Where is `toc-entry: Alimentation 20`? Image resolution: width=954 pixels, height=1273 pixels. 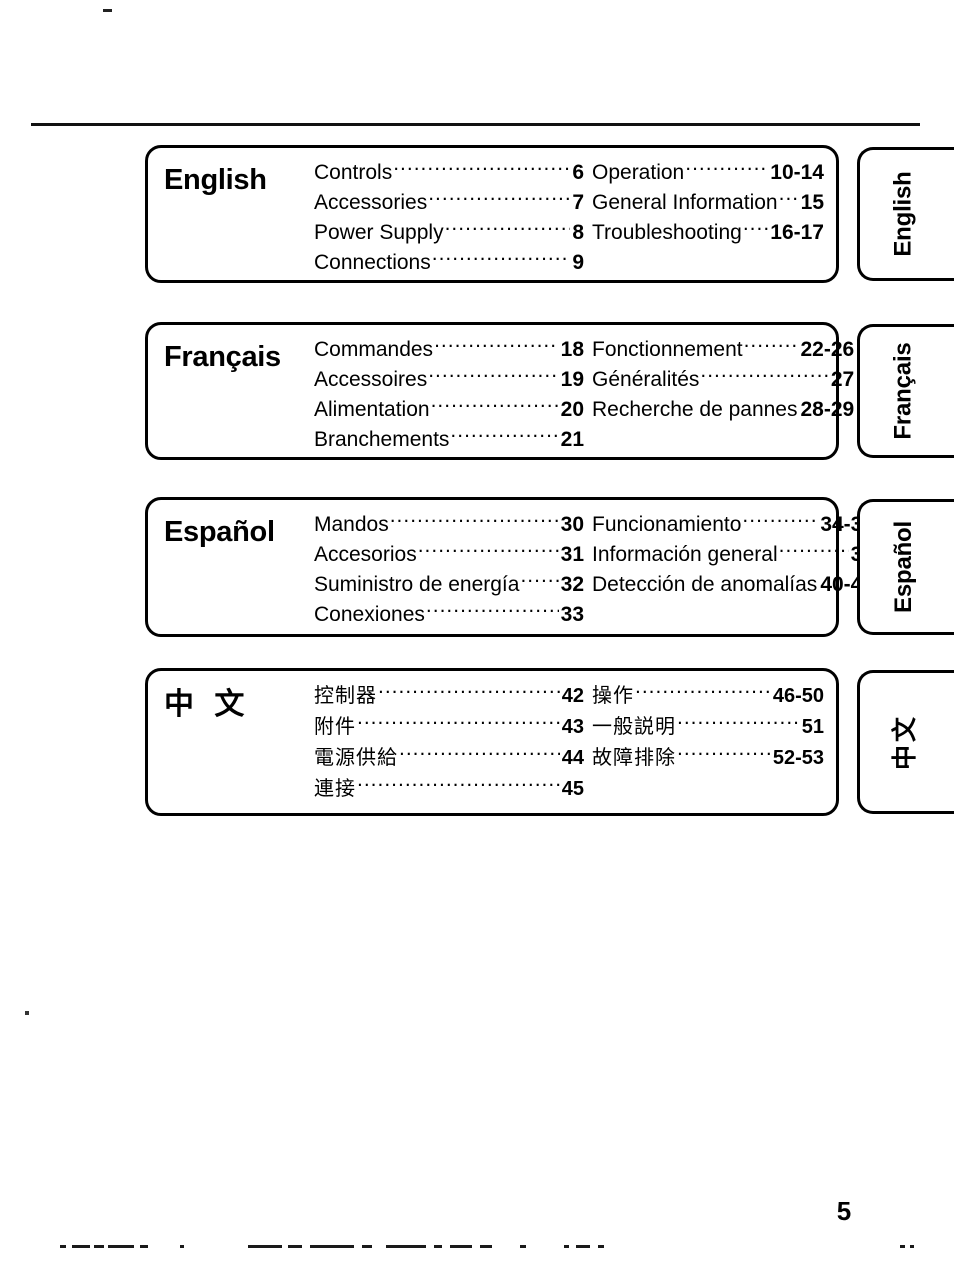 toc-entry: Alimentation 20 is located at coordinates (449, 410).